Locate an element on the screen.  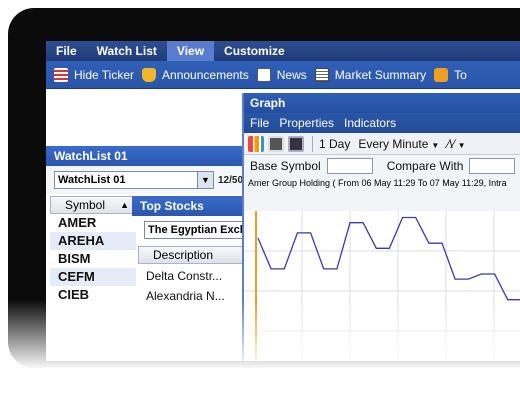
hide-ticker-label: Hide Ticker is located at coordinates (104, 74).